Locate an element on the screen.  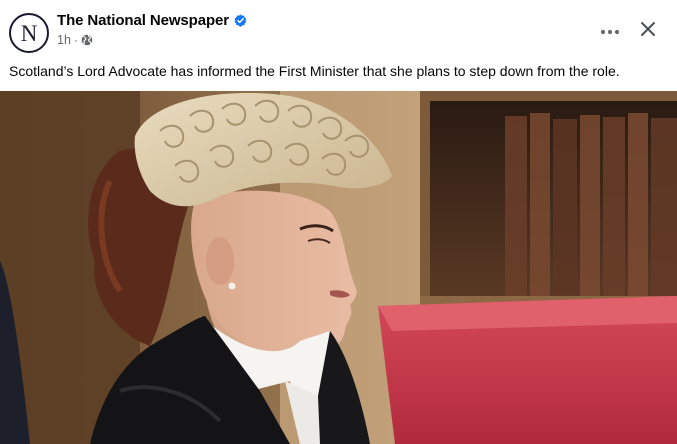
close-icon is located at coordinates (648, 31).